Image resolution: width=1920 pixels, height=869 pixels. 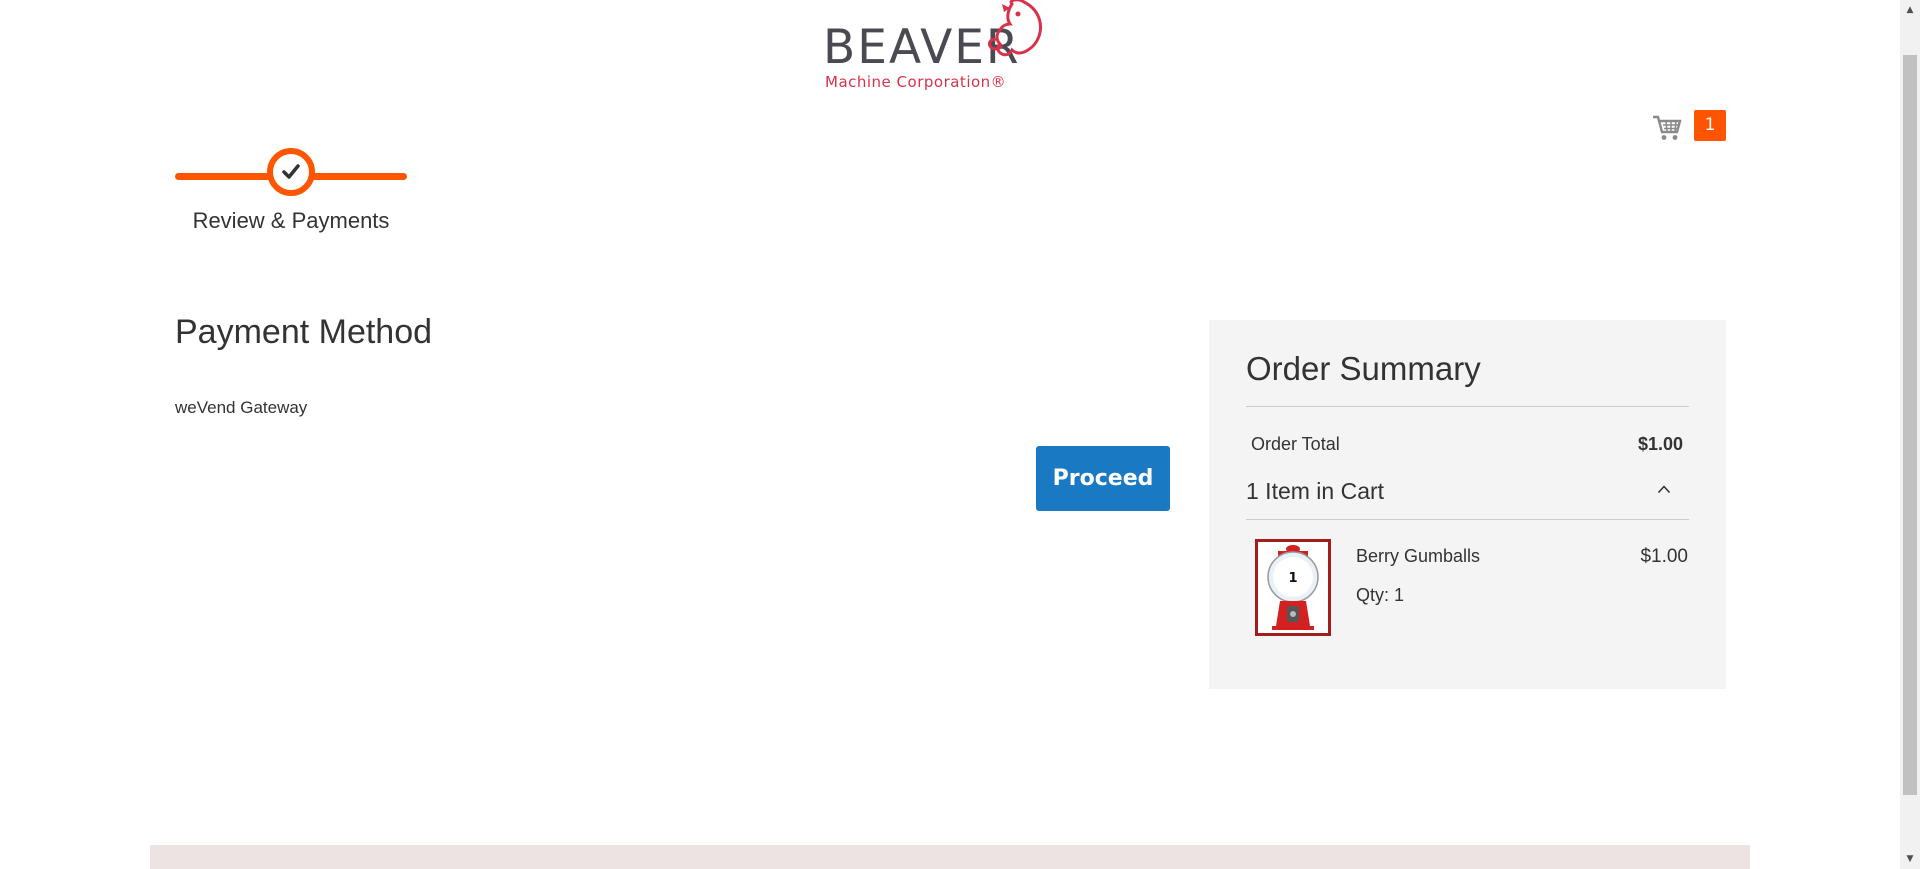 I want to click on brand-logo: BEAVER Machine Corporation®, so click(x=931, y=47).